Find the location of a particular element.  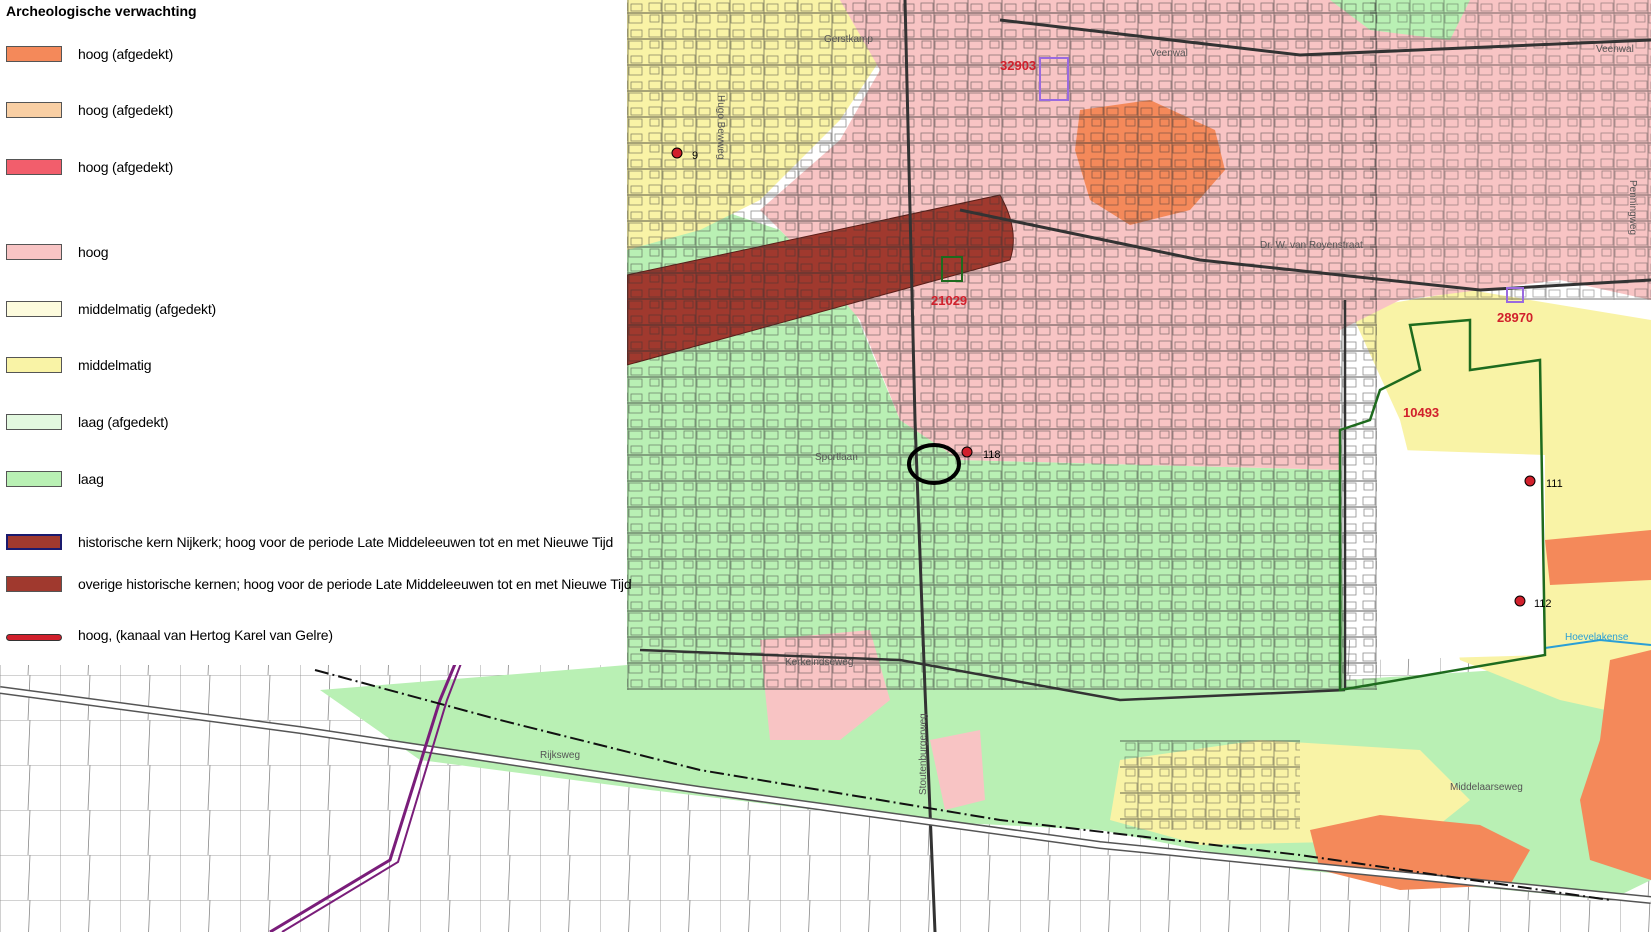

point-label-112: 112 is located at coordinates (1543, 604).